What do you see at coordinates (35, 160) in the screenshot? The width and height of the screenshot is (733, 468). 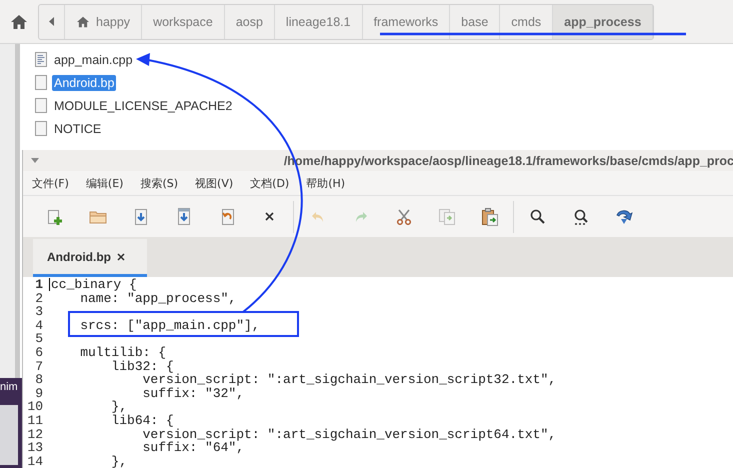 I see `window-menu-icon` at bounding box center [35, 160].